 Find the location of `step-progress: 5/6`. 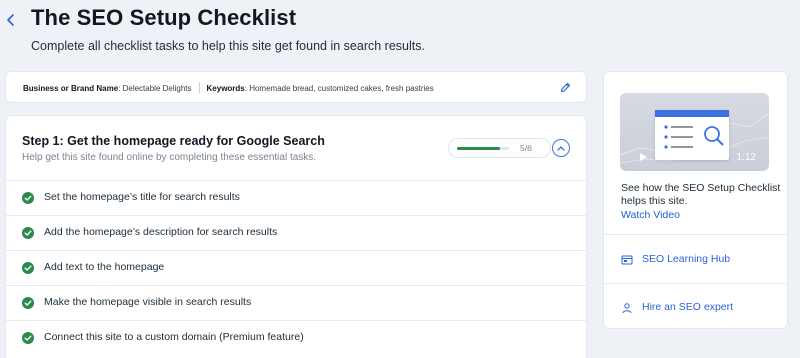

step-progress: 5/6 is located at coordinates (499, 148).